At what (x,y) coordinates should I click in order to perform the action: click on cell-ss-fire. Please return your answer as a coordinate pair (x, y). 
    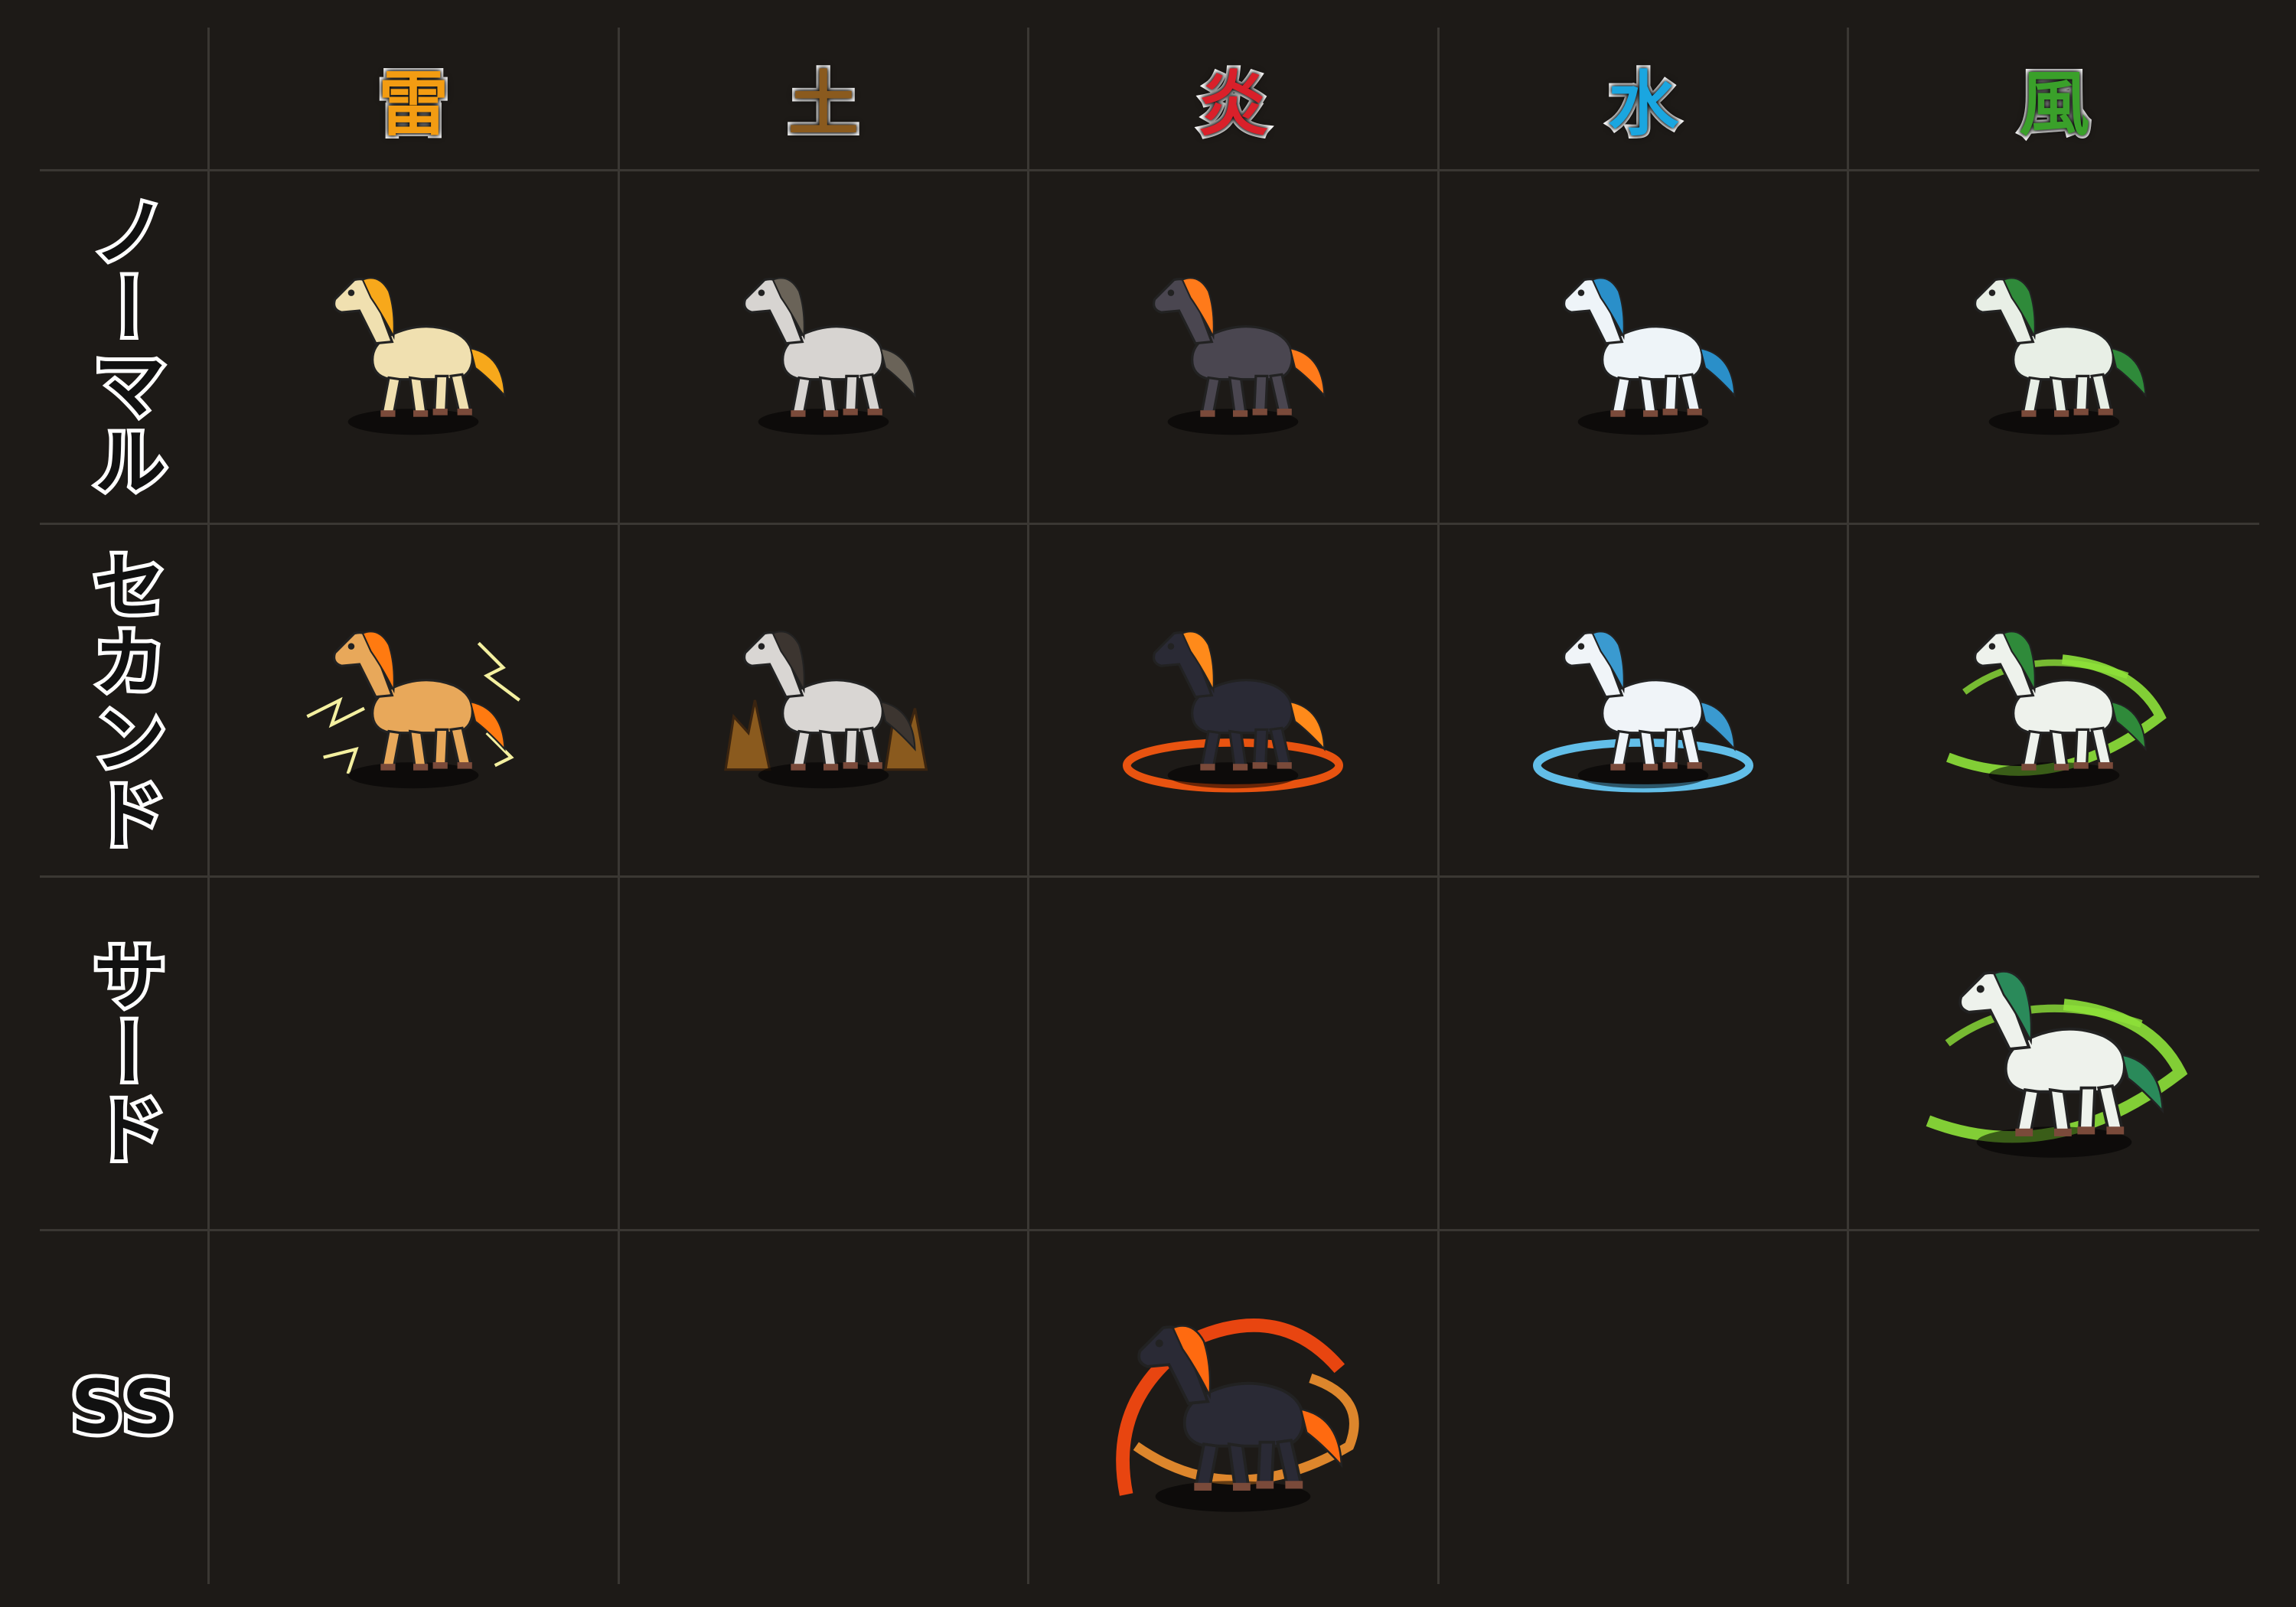
    Looking at the image, I should click on (1234, 1407).